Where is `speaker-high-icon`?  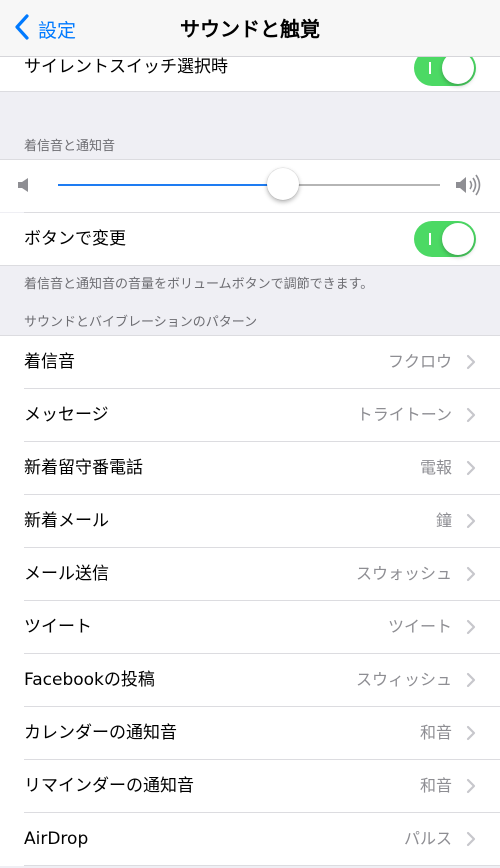 speaker-high-icon is located at coordinates (469, 187).